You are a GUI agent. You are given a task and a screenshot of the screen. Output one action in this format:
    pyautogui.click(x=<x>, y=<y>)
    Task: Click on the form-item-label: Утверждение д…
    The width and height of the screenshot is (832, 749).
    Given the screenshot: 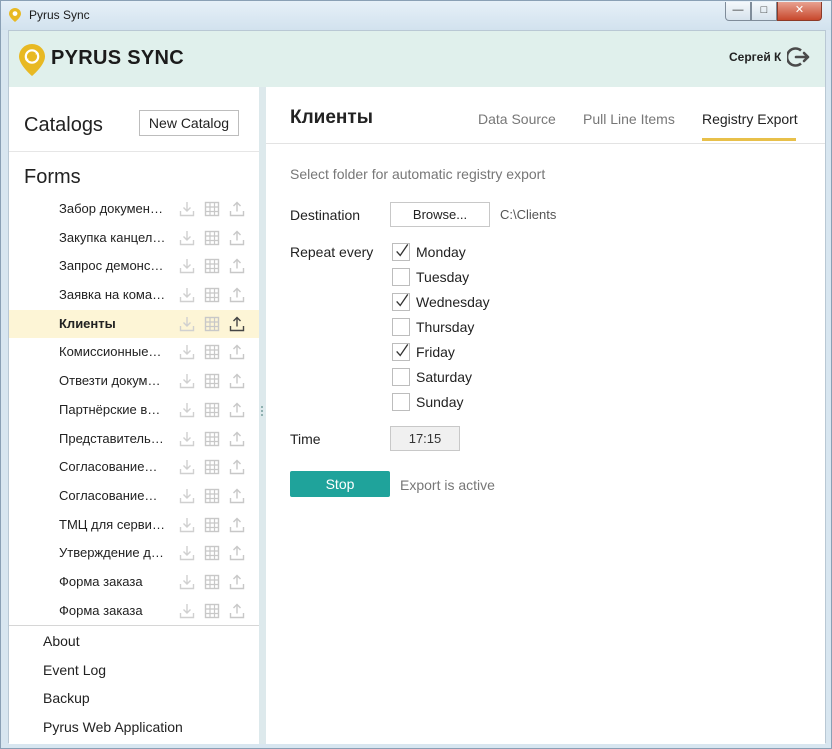 What is the action you would take?
    pyautogui.click(x=111, y=553)
    